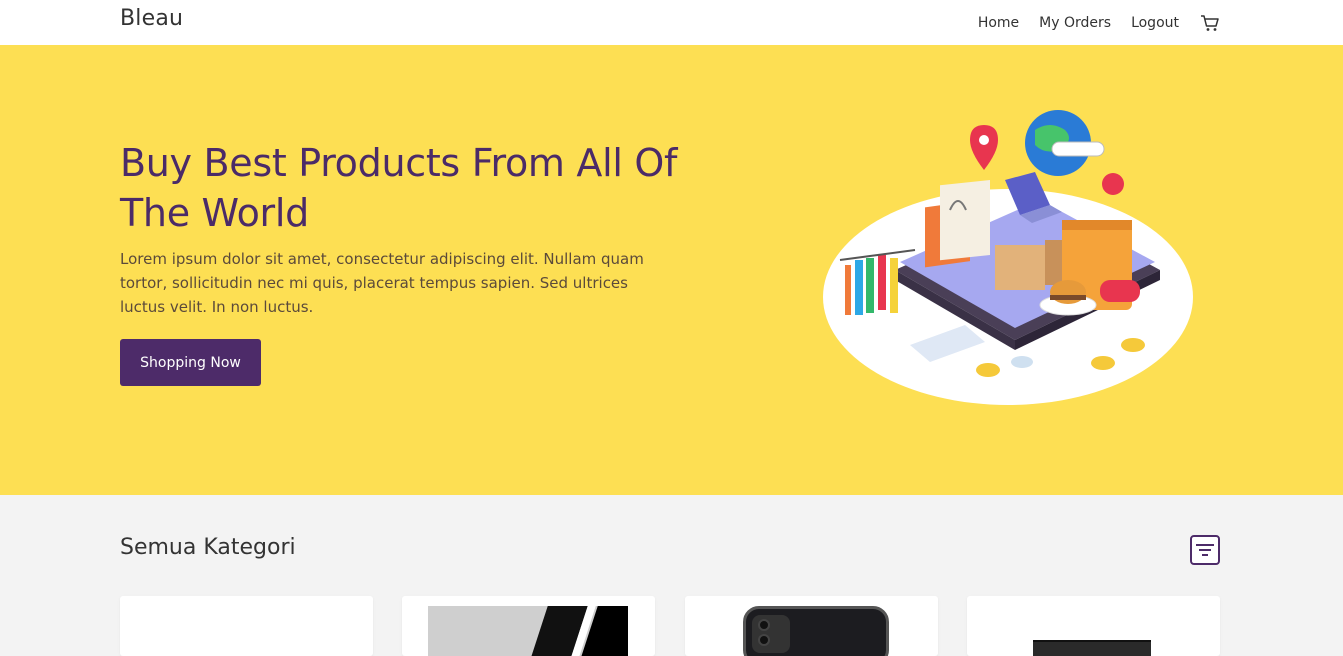 This screenshot has height=656, width=1343. Describe the element at coordinates (1210, 23) in the screenshot. I see `shopping-cart-icon` at that location.